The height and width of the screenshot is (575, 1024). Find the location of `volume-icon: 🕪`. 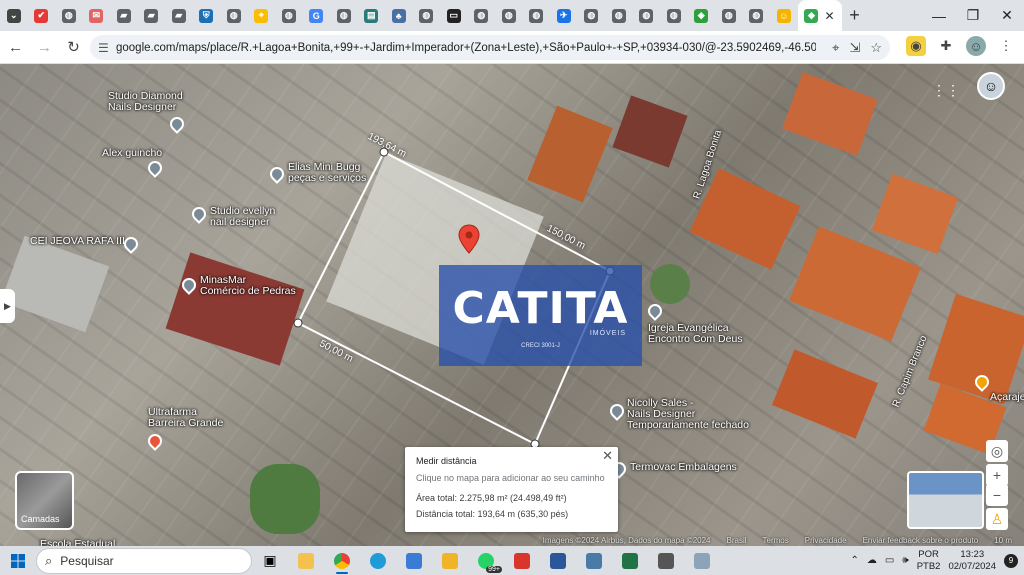

volume-icon: 🕪 is located at coordinates (905, 560).